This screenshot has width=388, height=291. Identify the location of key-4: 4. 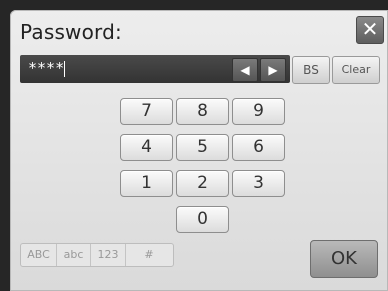
(146, 147).